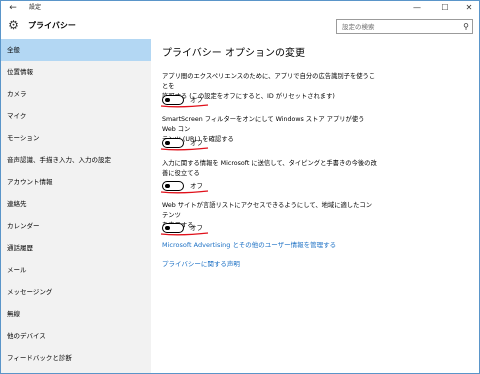 The height and width of the screenshot is (374, 480). What do you see at coordinates (358, 27) in the screenshot?
I see `search-placeholder: 設定の検索` at bounding box center [358, 27].